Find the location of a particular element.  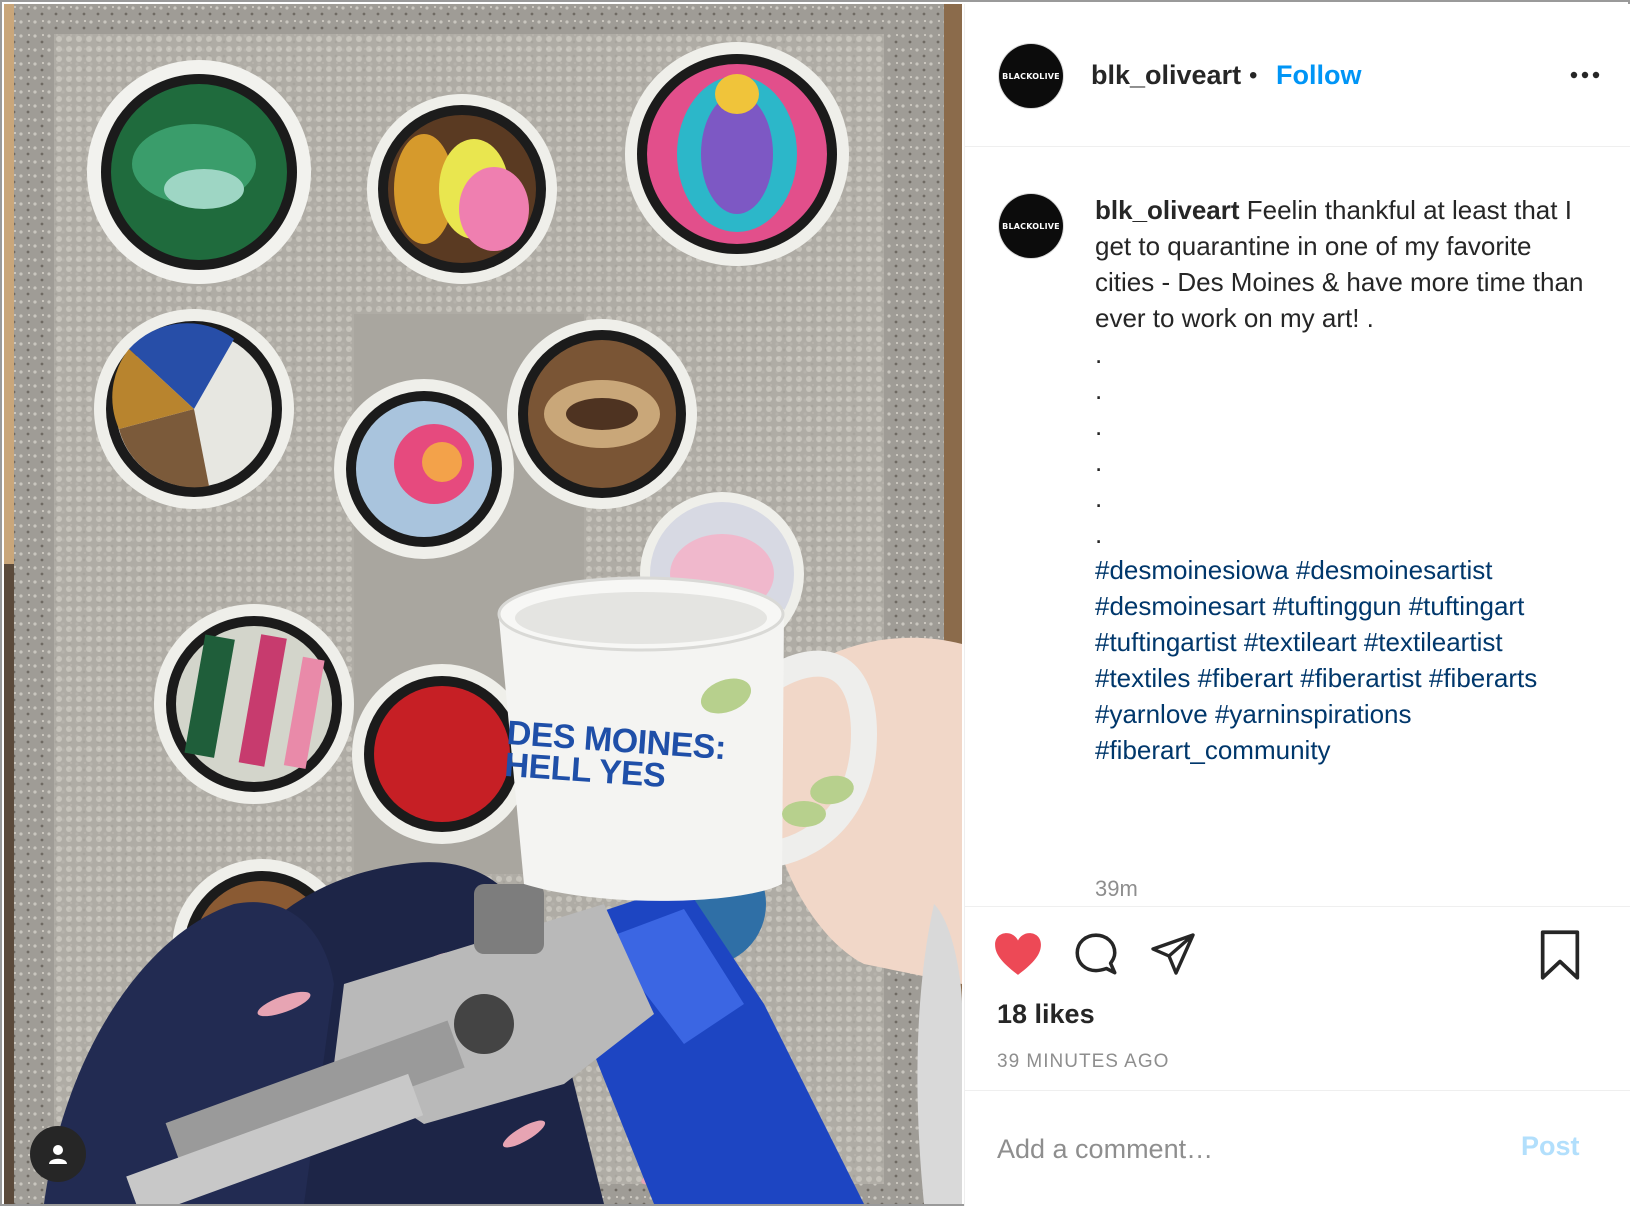

comment-button is located at coordinates (1096, 958).